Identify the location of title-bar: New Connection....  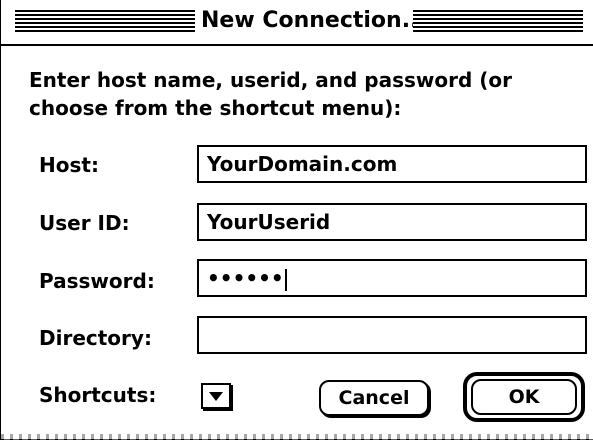
(297, 22).